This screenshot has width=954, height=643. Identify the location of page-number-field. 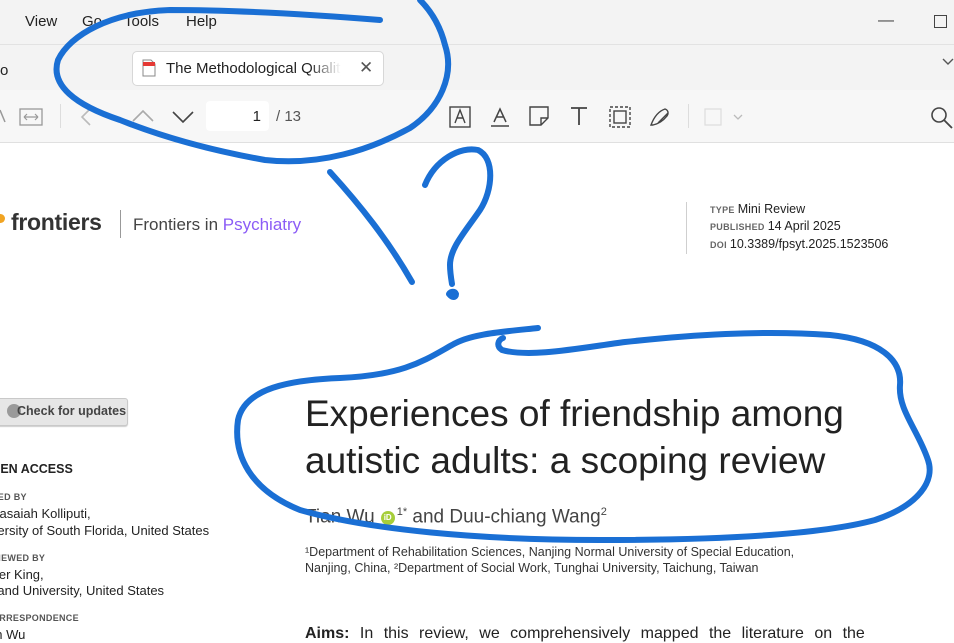
(237, 116).